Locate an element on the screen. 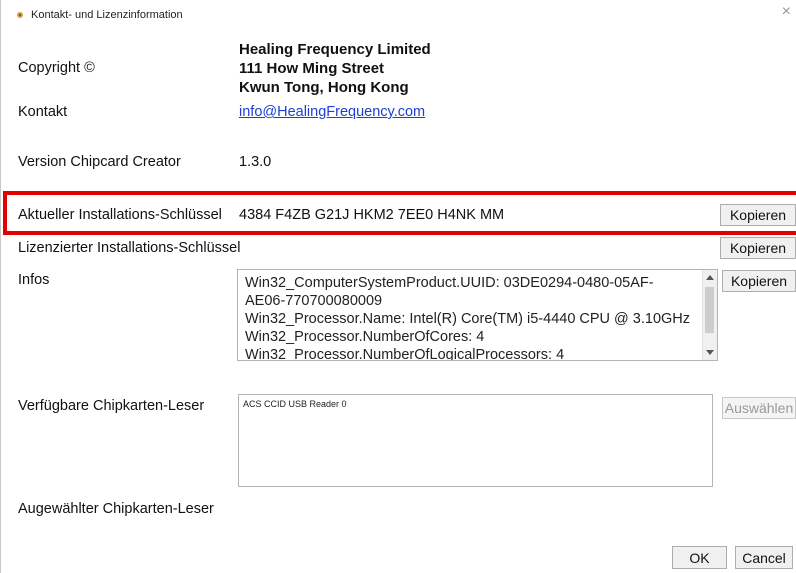 The width and height of the screenshot is (796, 573). infos-scrollbar is located at coordinates (709, 315).